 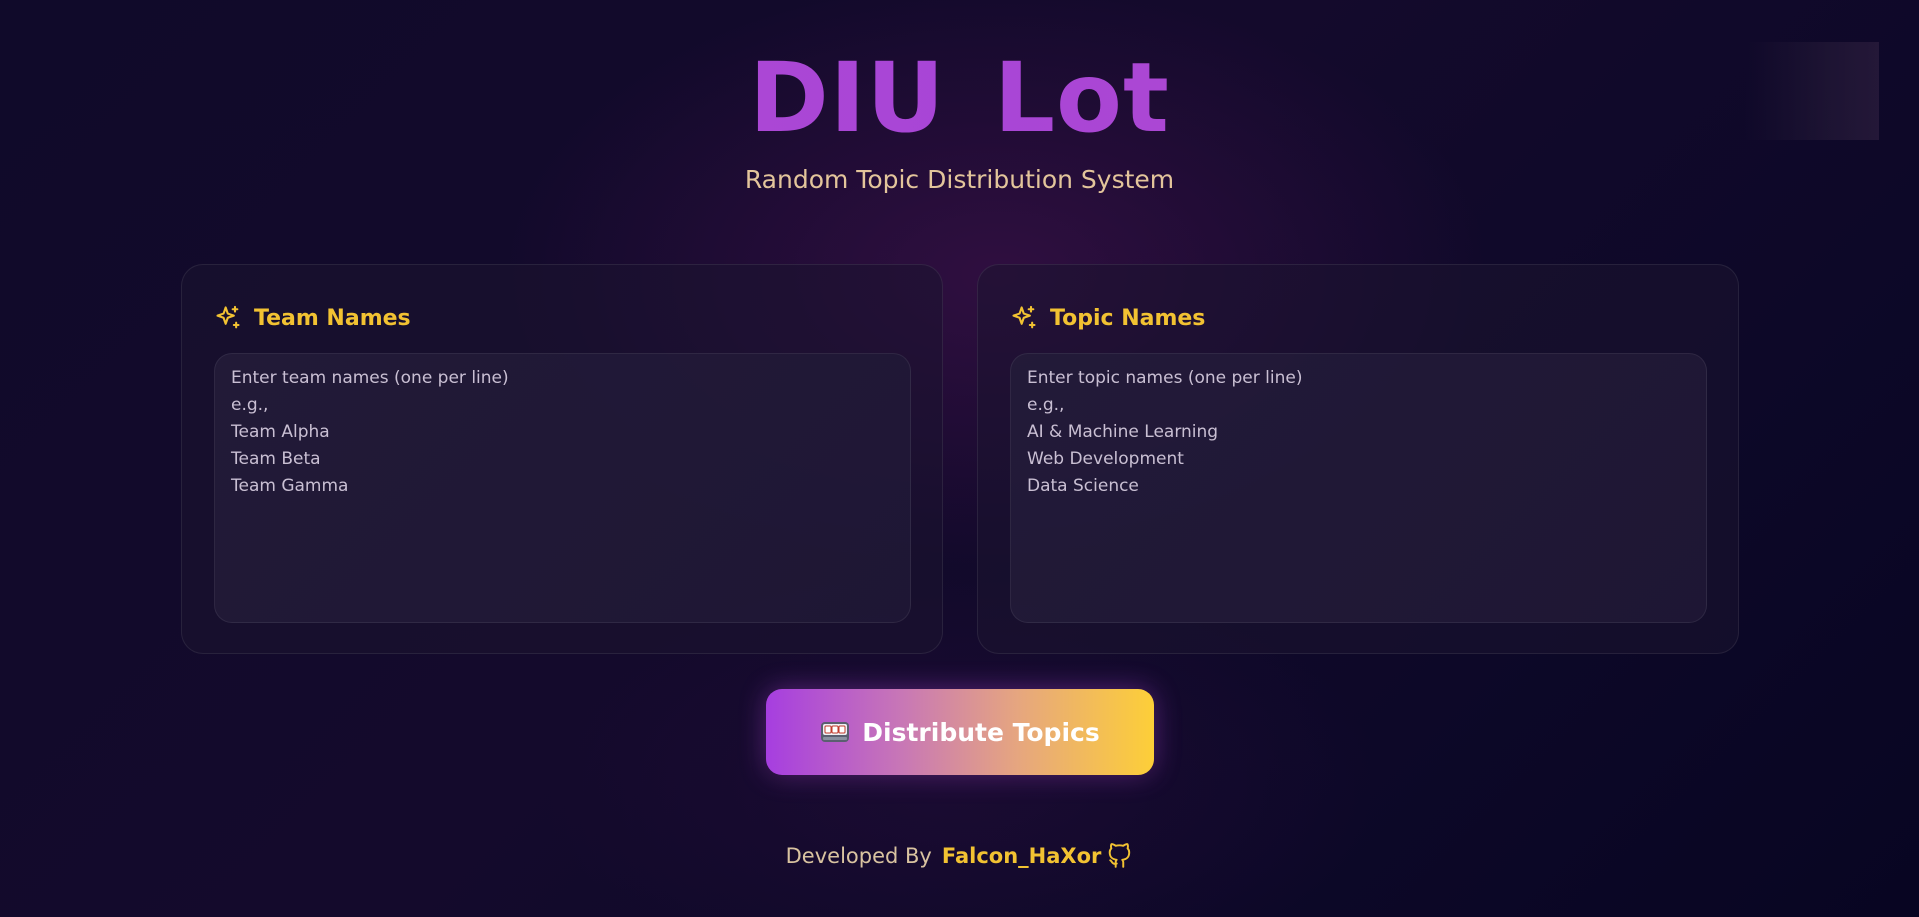 What do you see at coordinates (959, 179) in the screenshot?
I see `page-subtitle: Random Topic Distribution System` at bounding box center [959, 179].